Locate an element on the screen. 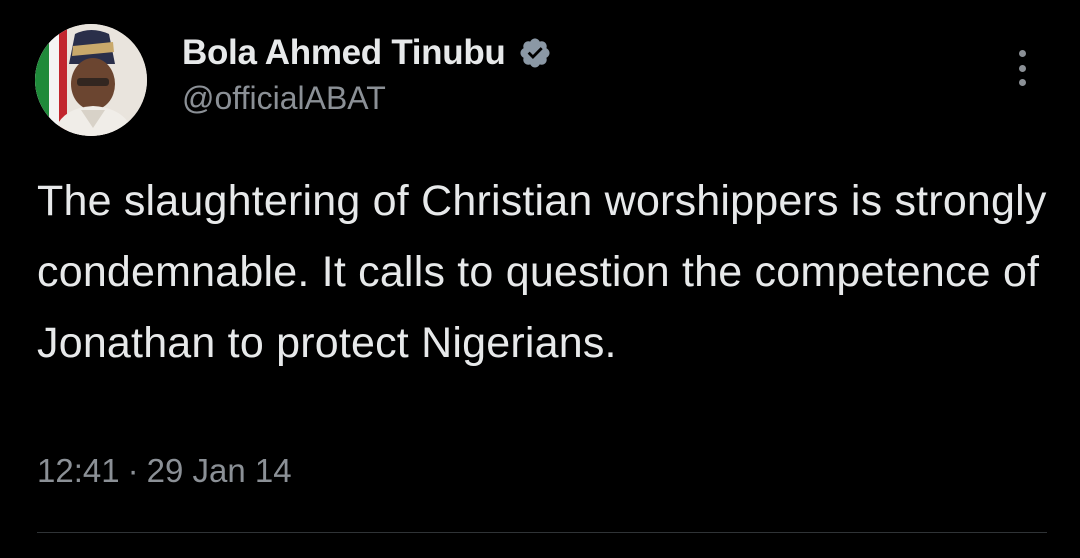 This screenshot has width=1080, height=558. tweet-date: 29 Jan 14 is located at coordinates (219, 470).